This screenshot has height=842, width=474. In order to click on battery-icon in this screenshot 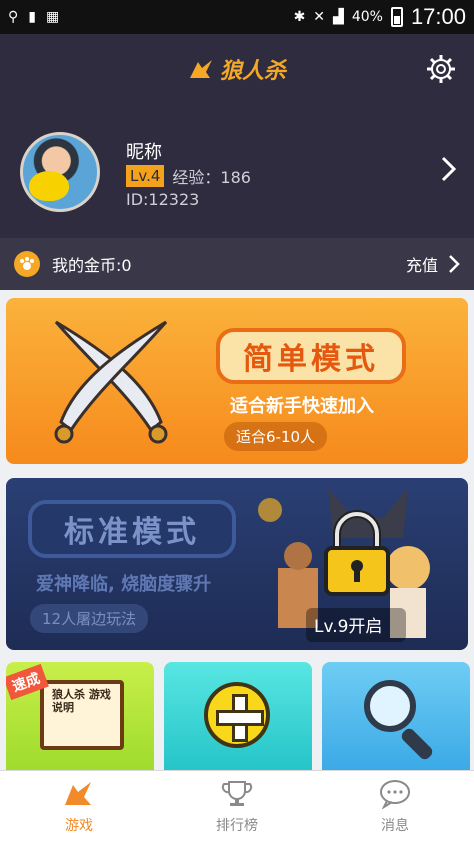, I will do `click(396, 17)`.